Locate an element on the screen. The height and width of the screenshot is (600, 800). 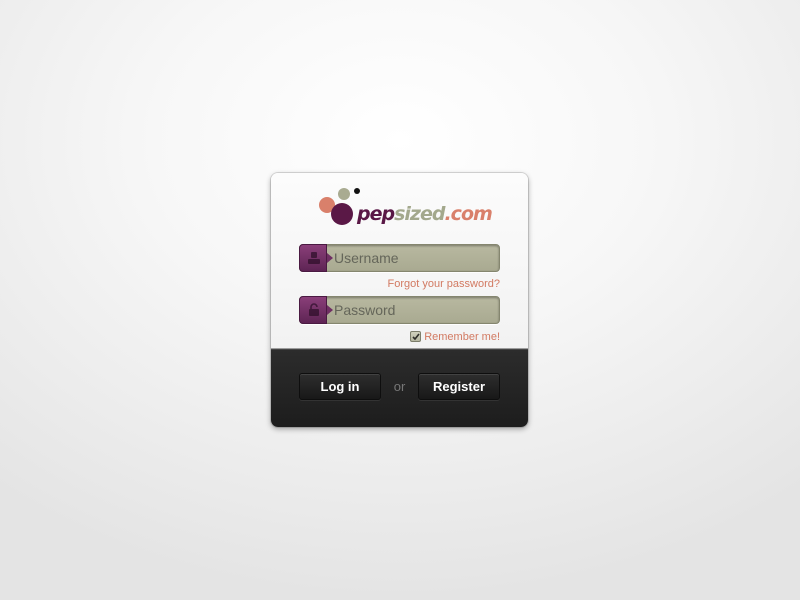
checkmark-icon is located at coordinates (416, 337).